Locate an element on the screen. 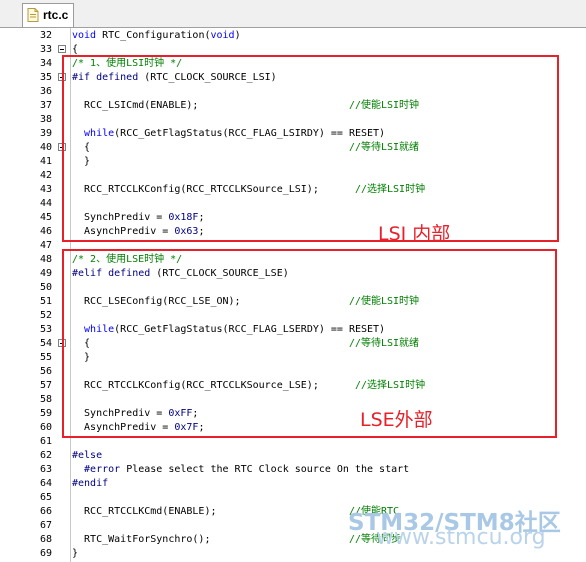  c-file-icon is located at coordinates (33, 15).